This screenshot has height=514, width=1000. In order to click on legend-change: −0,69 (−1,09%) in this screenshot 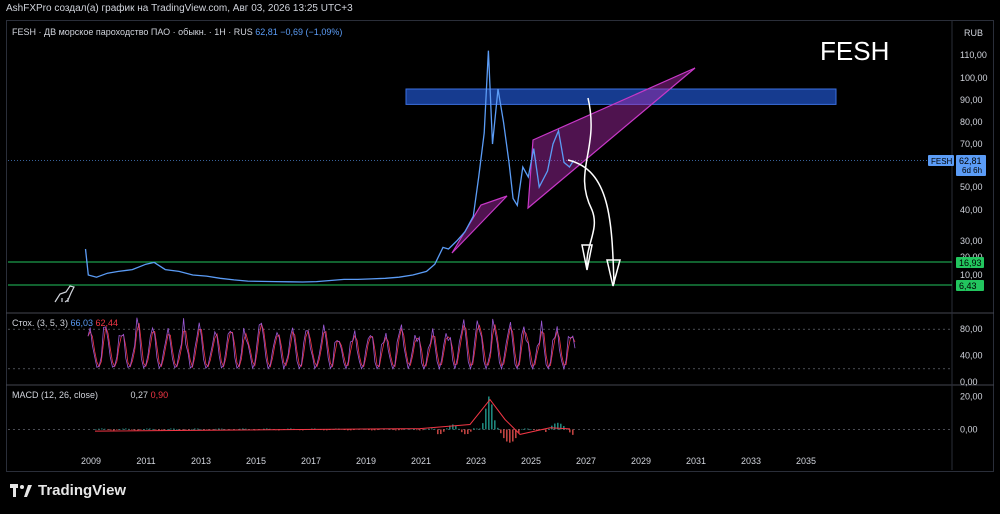, I will do `click(311, 32)`.